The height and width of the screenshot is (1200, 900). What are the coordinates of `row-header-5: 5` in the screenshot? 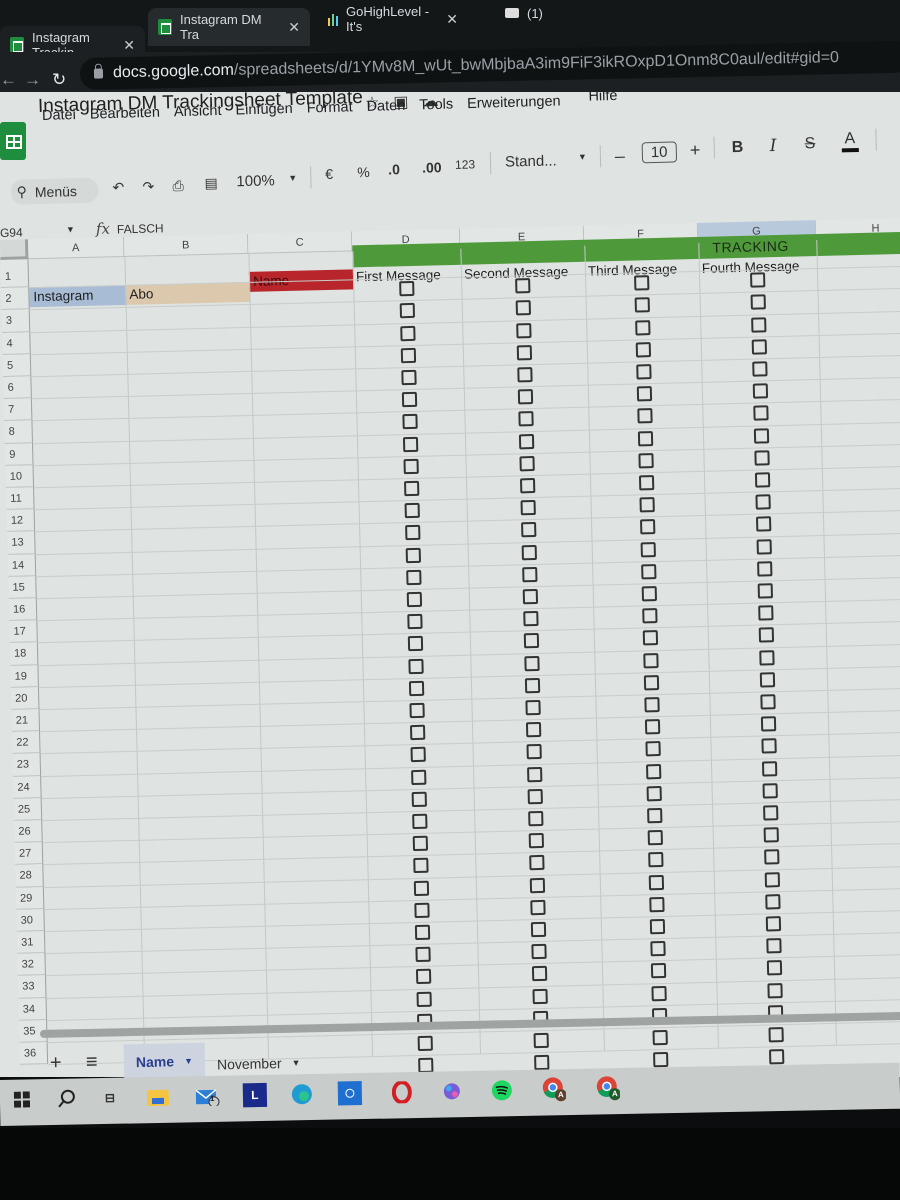 It's located at (17, 365).